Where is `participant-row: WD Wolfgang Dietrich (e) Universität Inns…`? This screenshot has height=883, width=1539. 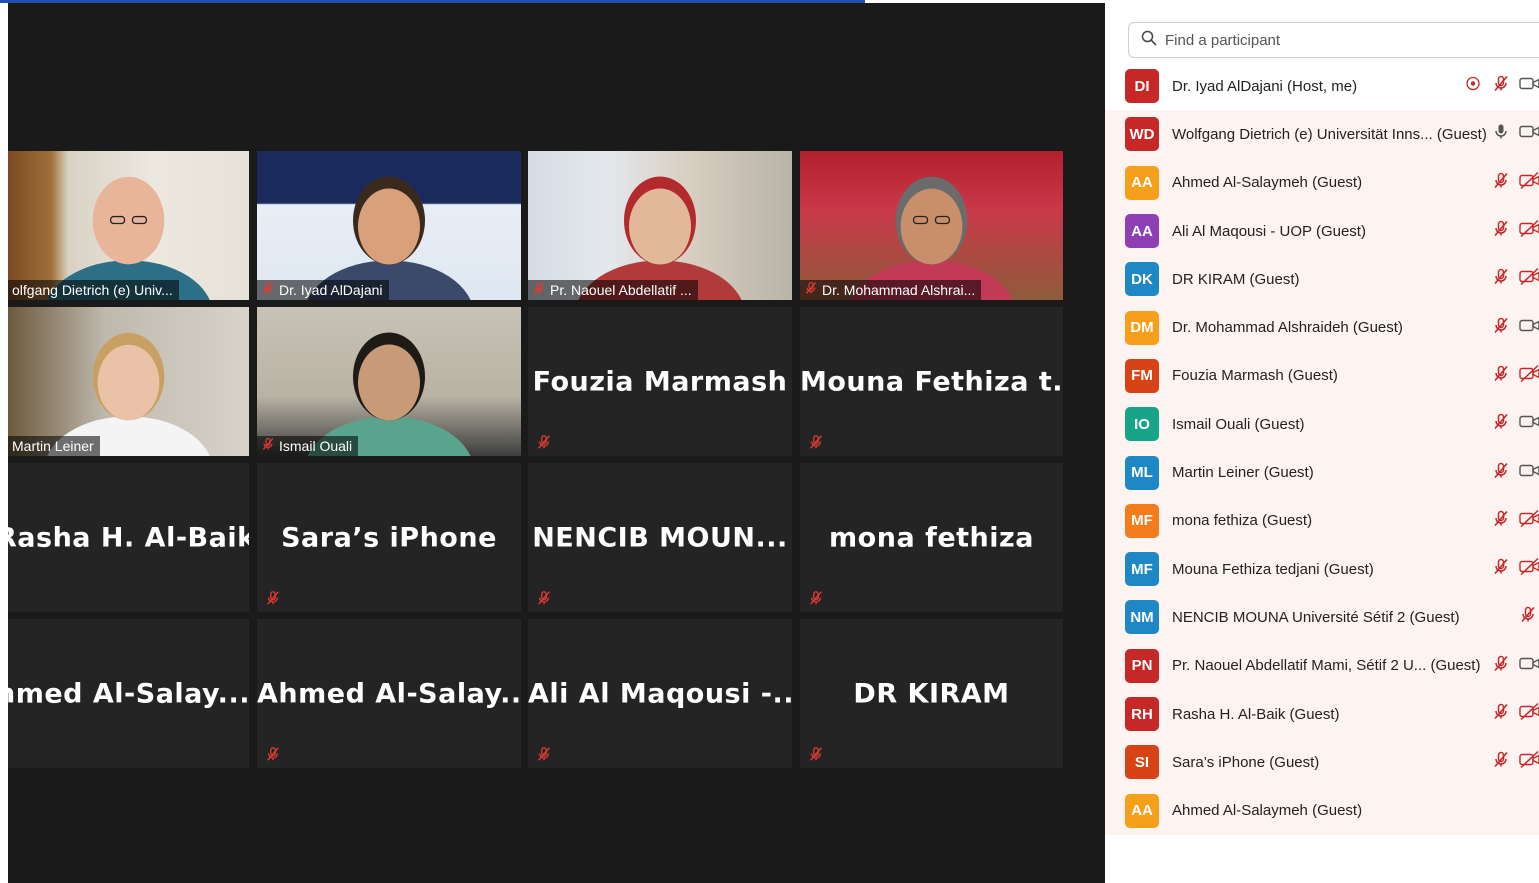
participant-row: WD Wolfgang Dietrich (e) Universität Inns… is located at coordinates (1322, 134).